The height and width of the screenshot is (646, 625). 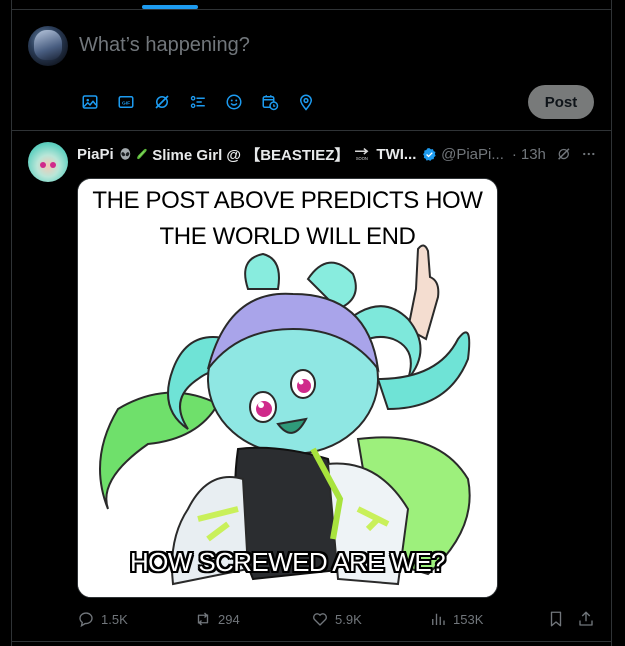 I want to click on like-count: 5.9K, so click(x=348, y=619).